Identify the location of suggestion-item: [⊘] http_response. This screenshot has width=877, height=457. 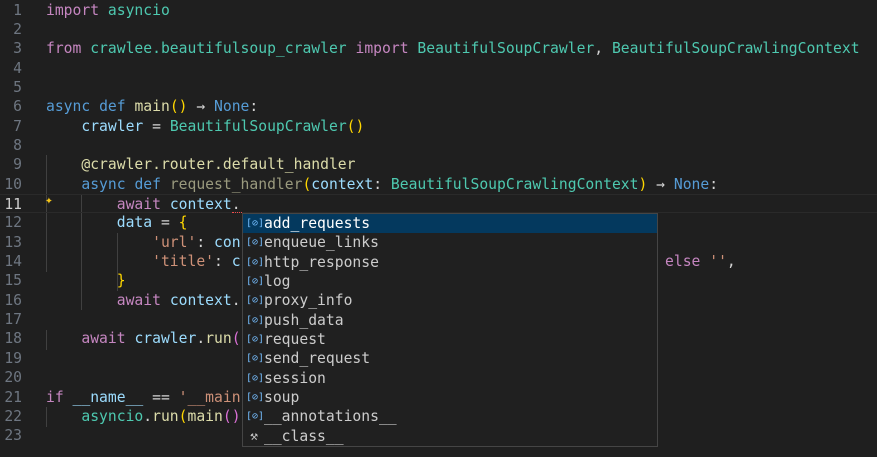
(450, 262).